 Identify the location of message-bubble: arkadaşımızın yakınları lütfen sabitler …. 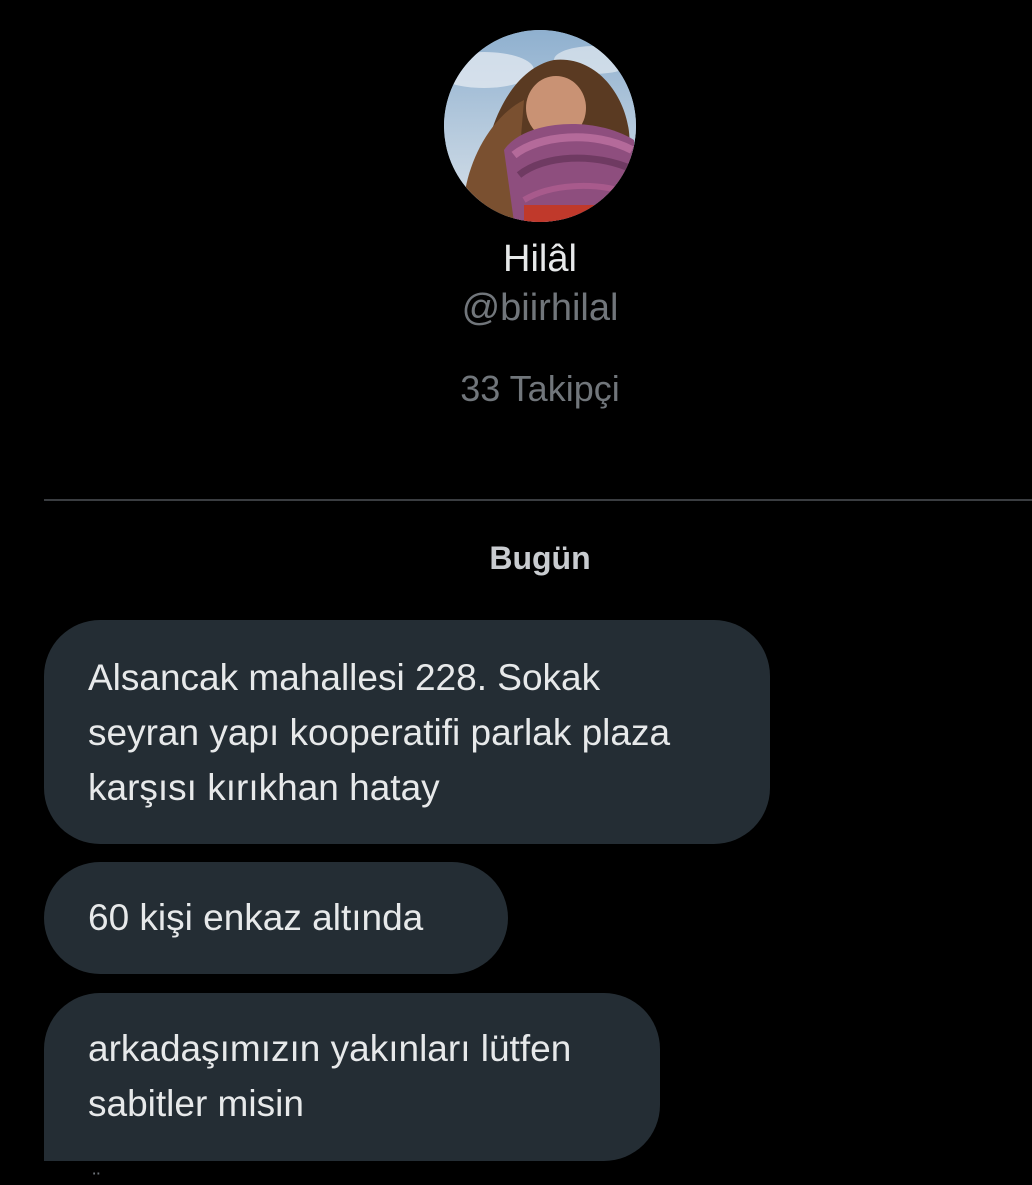
(352, 1077).